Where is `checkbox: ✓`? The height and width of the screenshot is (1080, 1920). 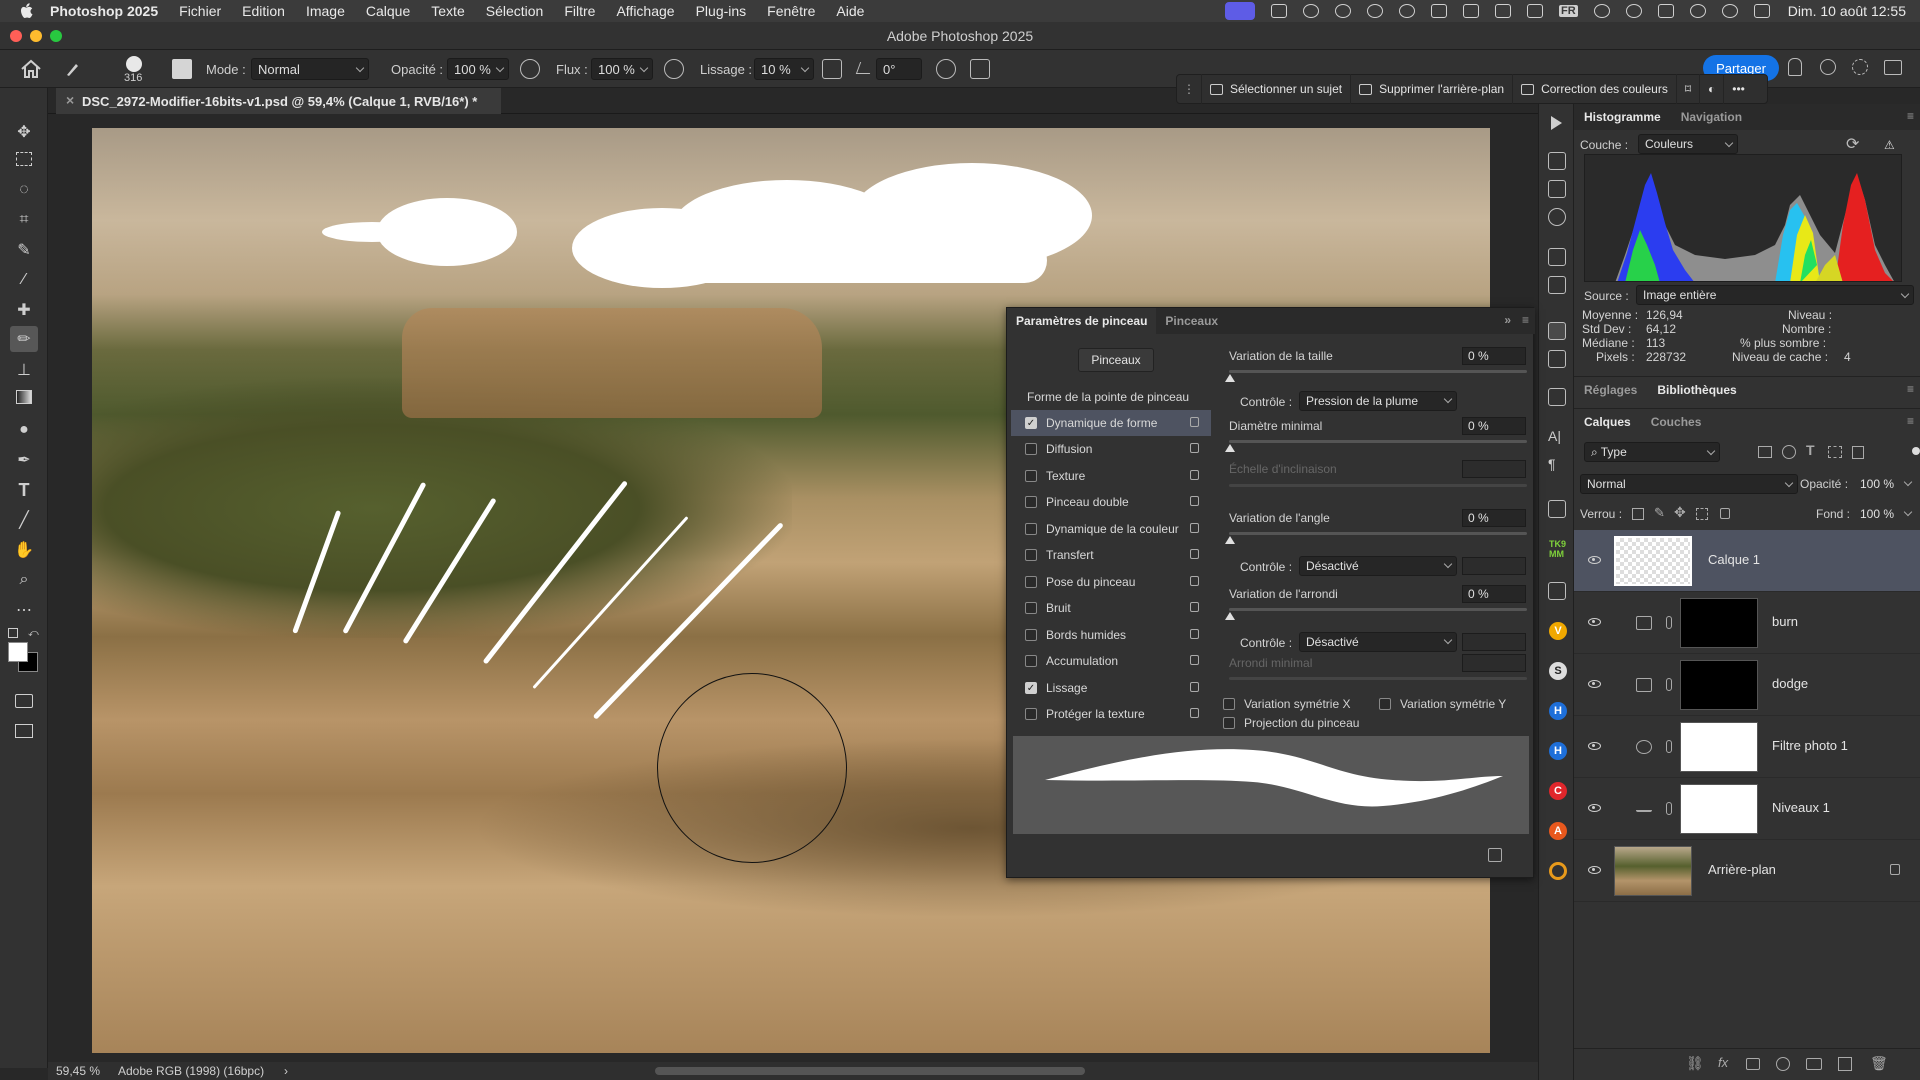
checkbox: ✓ is located at coordinates (1031, 688).